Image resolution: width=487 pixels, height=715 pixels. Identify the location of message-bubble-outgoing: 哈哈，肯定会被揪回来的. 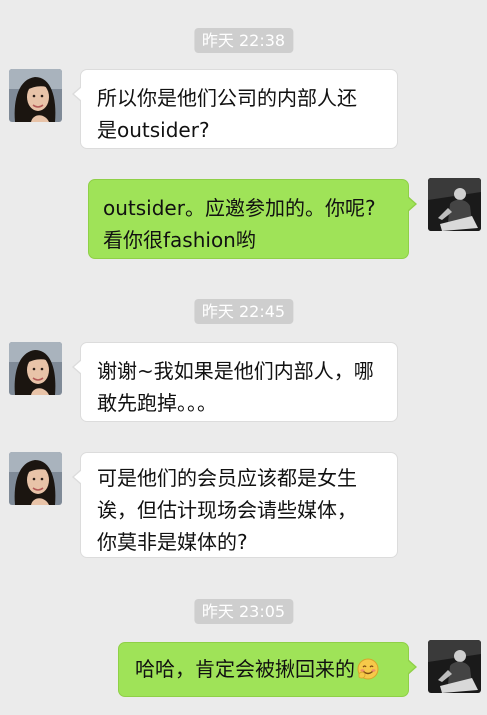
(267, 669).